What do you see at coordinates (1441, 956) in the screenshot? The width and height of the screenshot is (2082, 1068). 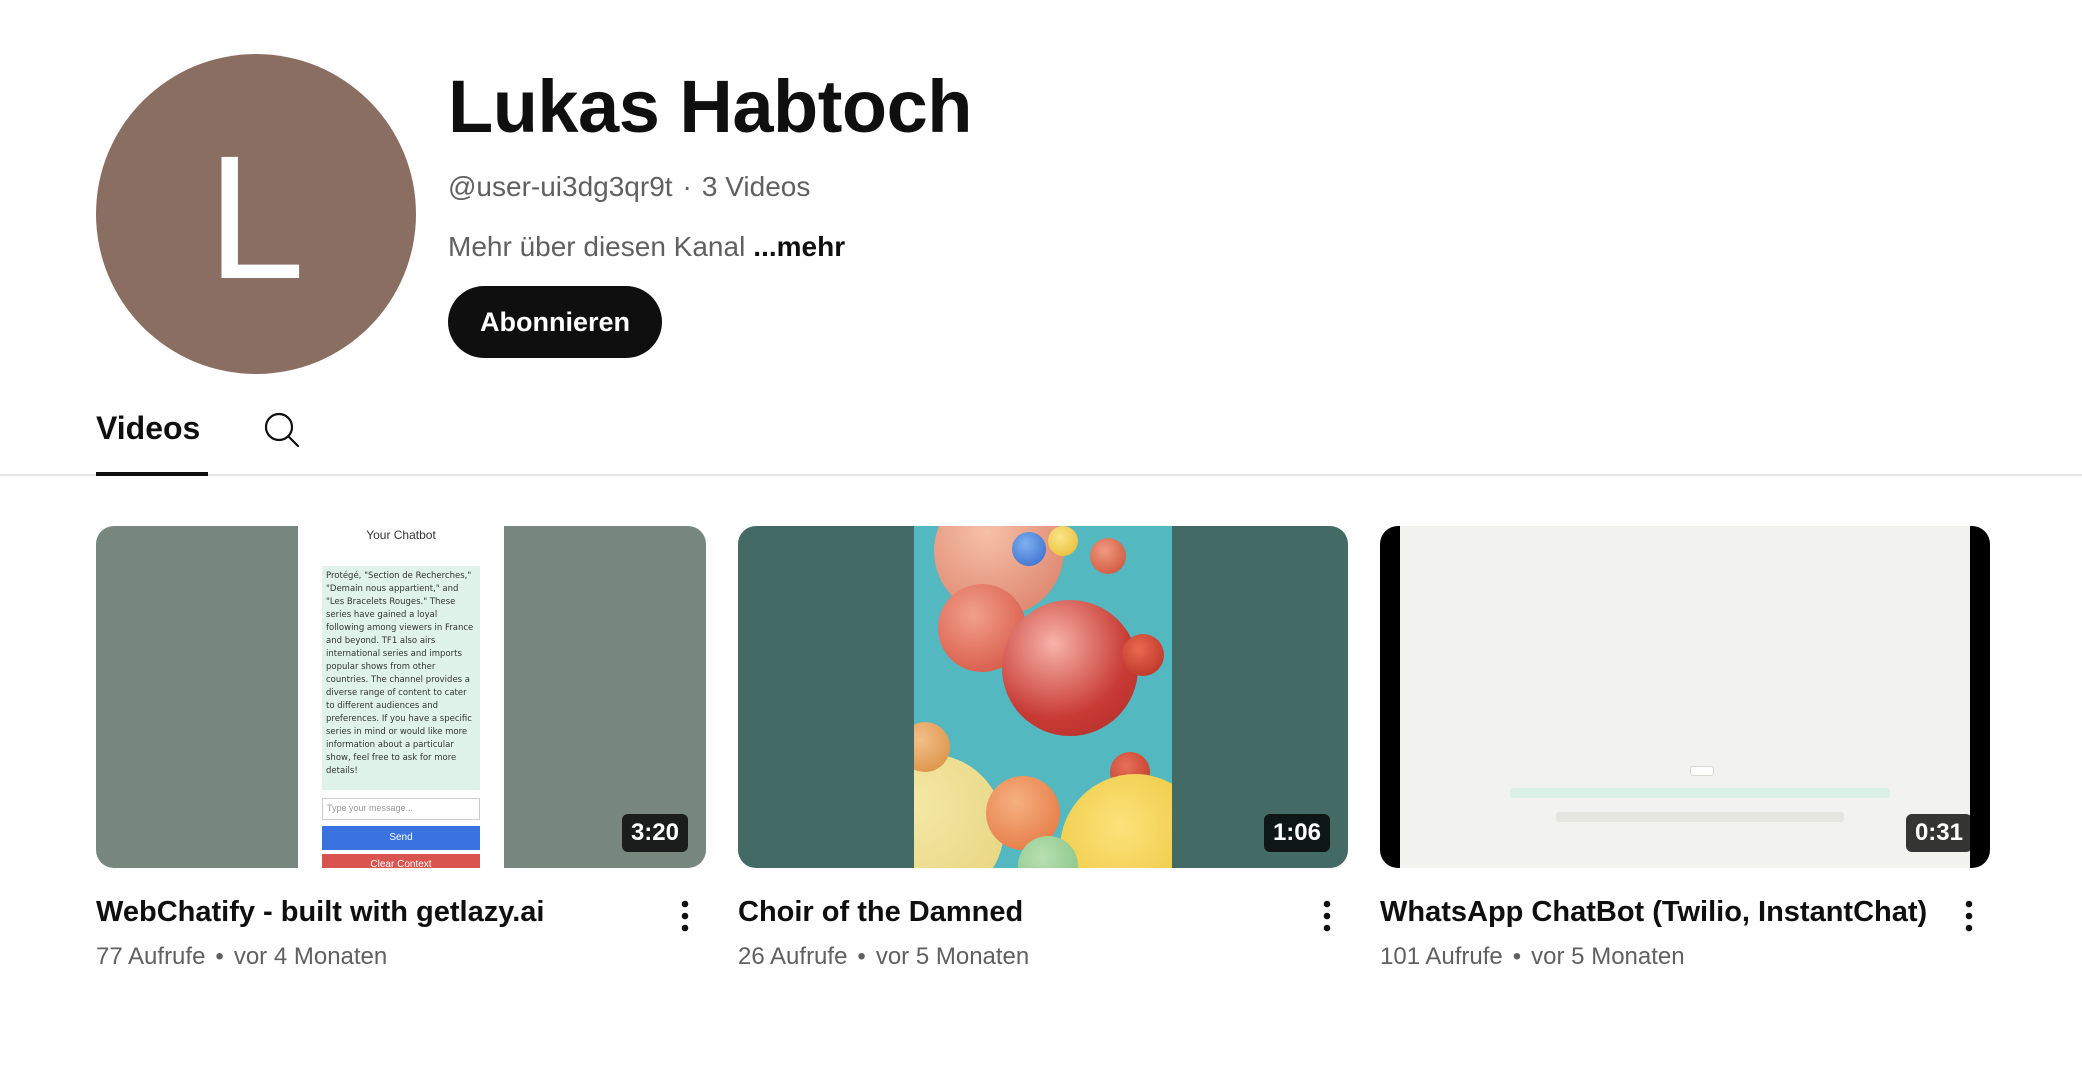 I see `video-views: 101 Aufrufe` at bounding box center [1441, 956].